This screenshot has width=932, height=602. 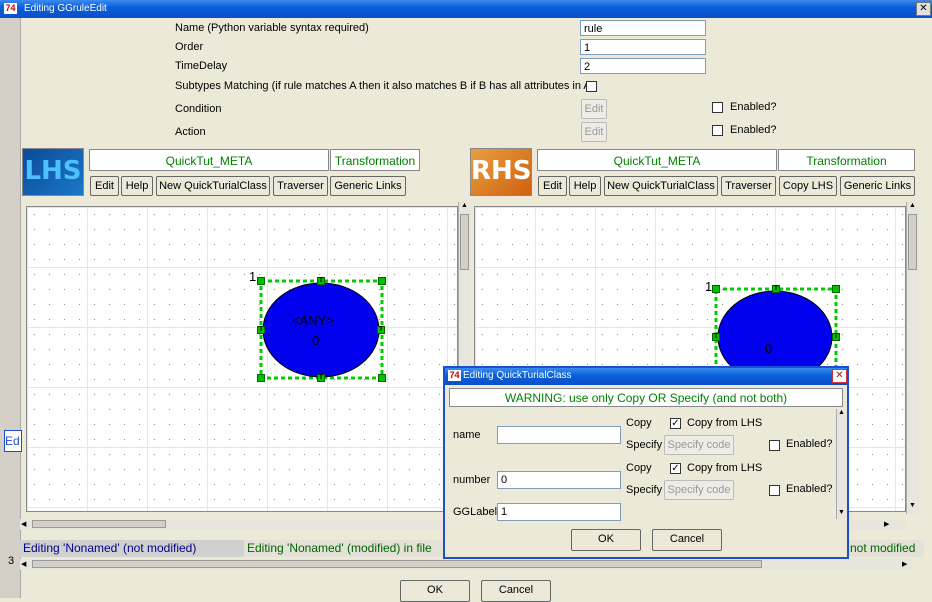 What do you see at coordinates (717, 107) in the screenshot?
I see `condition-enabled-checkbox` at bounding box center [717, 107].